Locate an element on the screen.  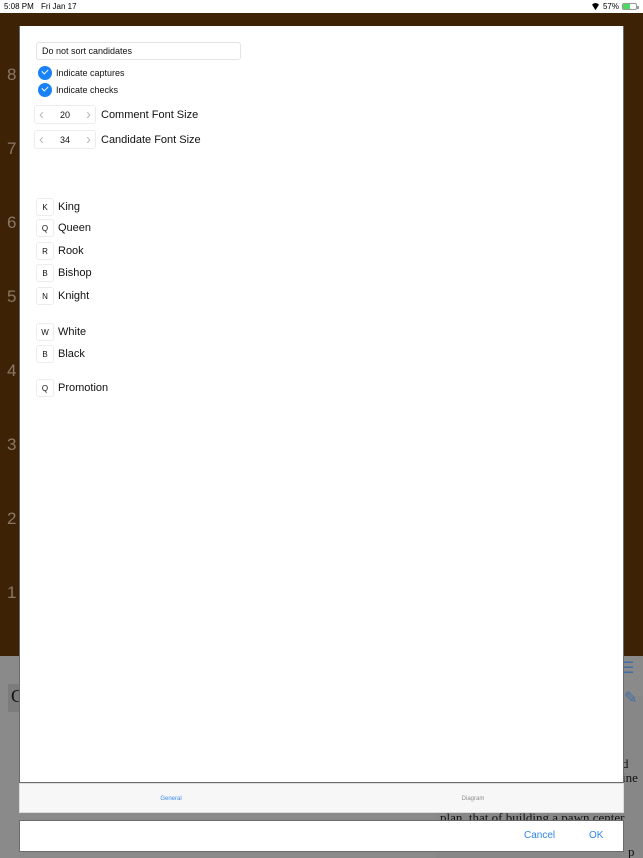
comment-font-size-stepper: ‹ 20 › is located at coordinates (65, 114).